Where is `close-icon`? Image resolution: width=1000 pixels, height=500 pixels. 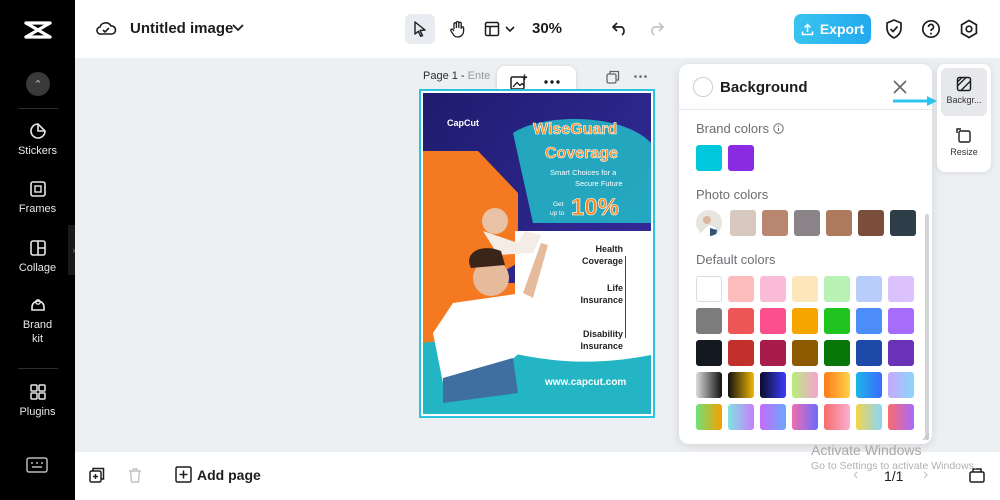 close-icon is located at coordinates (900, 87).